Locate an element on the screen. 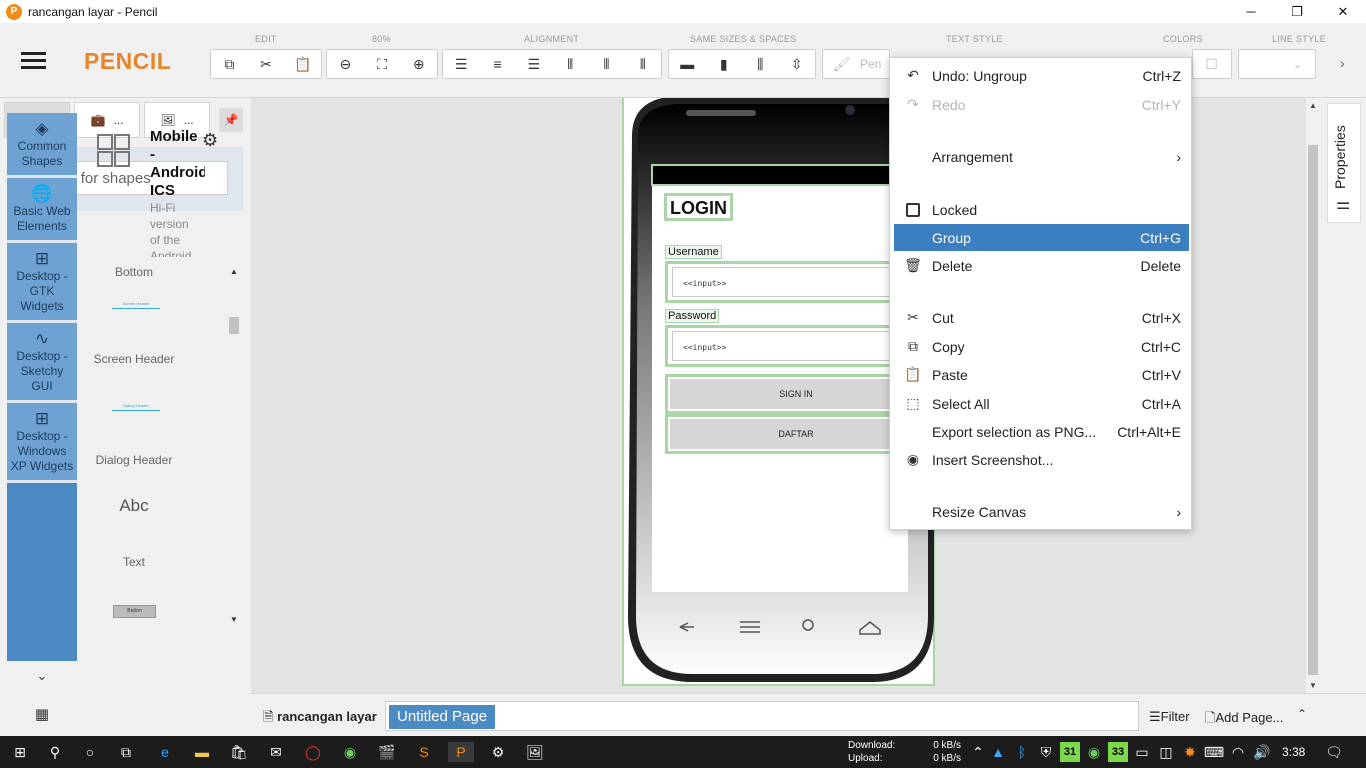  tray-app-icon: ✸ is located at coordinates (1190, 752).